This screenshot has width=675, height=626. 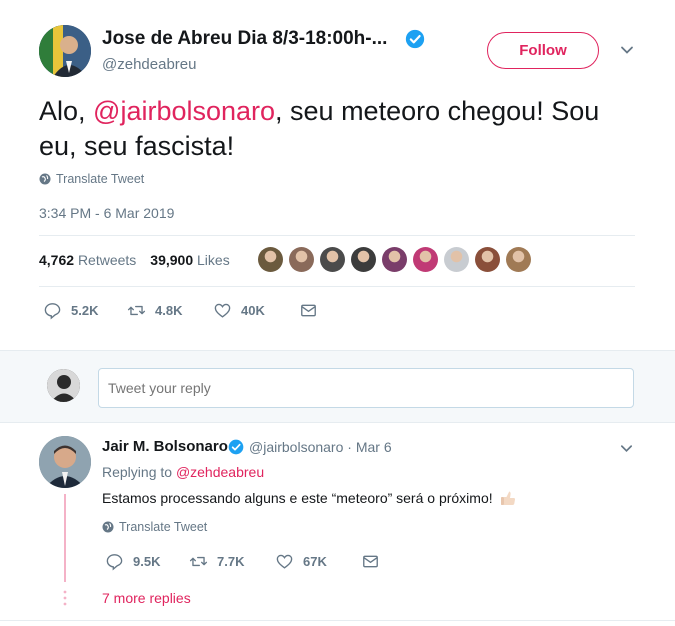 I want to click on thread-dots-icon, so click(x=65, y=598).